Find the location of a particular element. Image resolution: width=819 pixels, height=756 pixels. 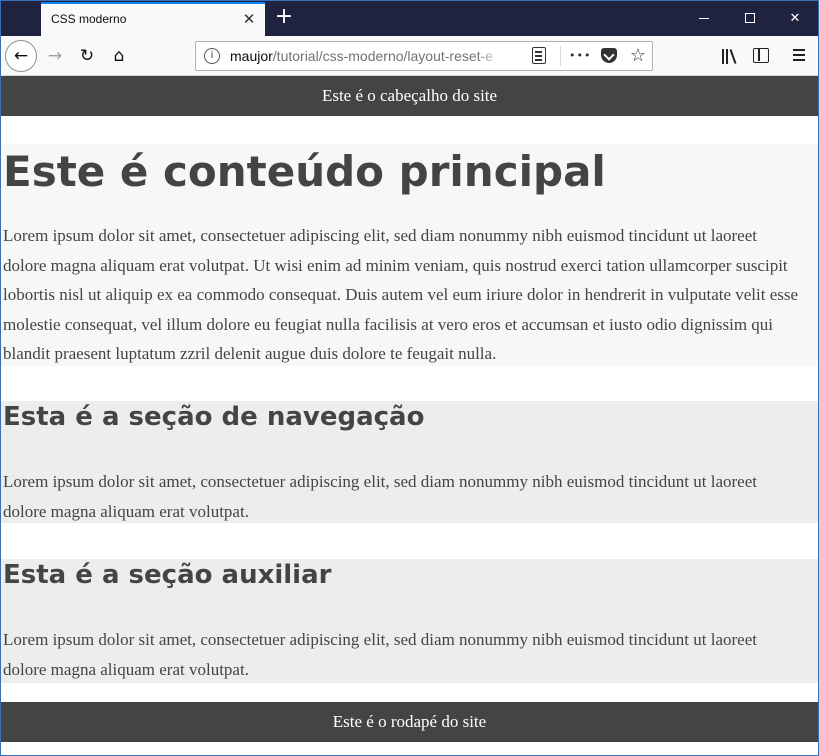

forward-arrow-icon: → is located at coordinates (55, 56).